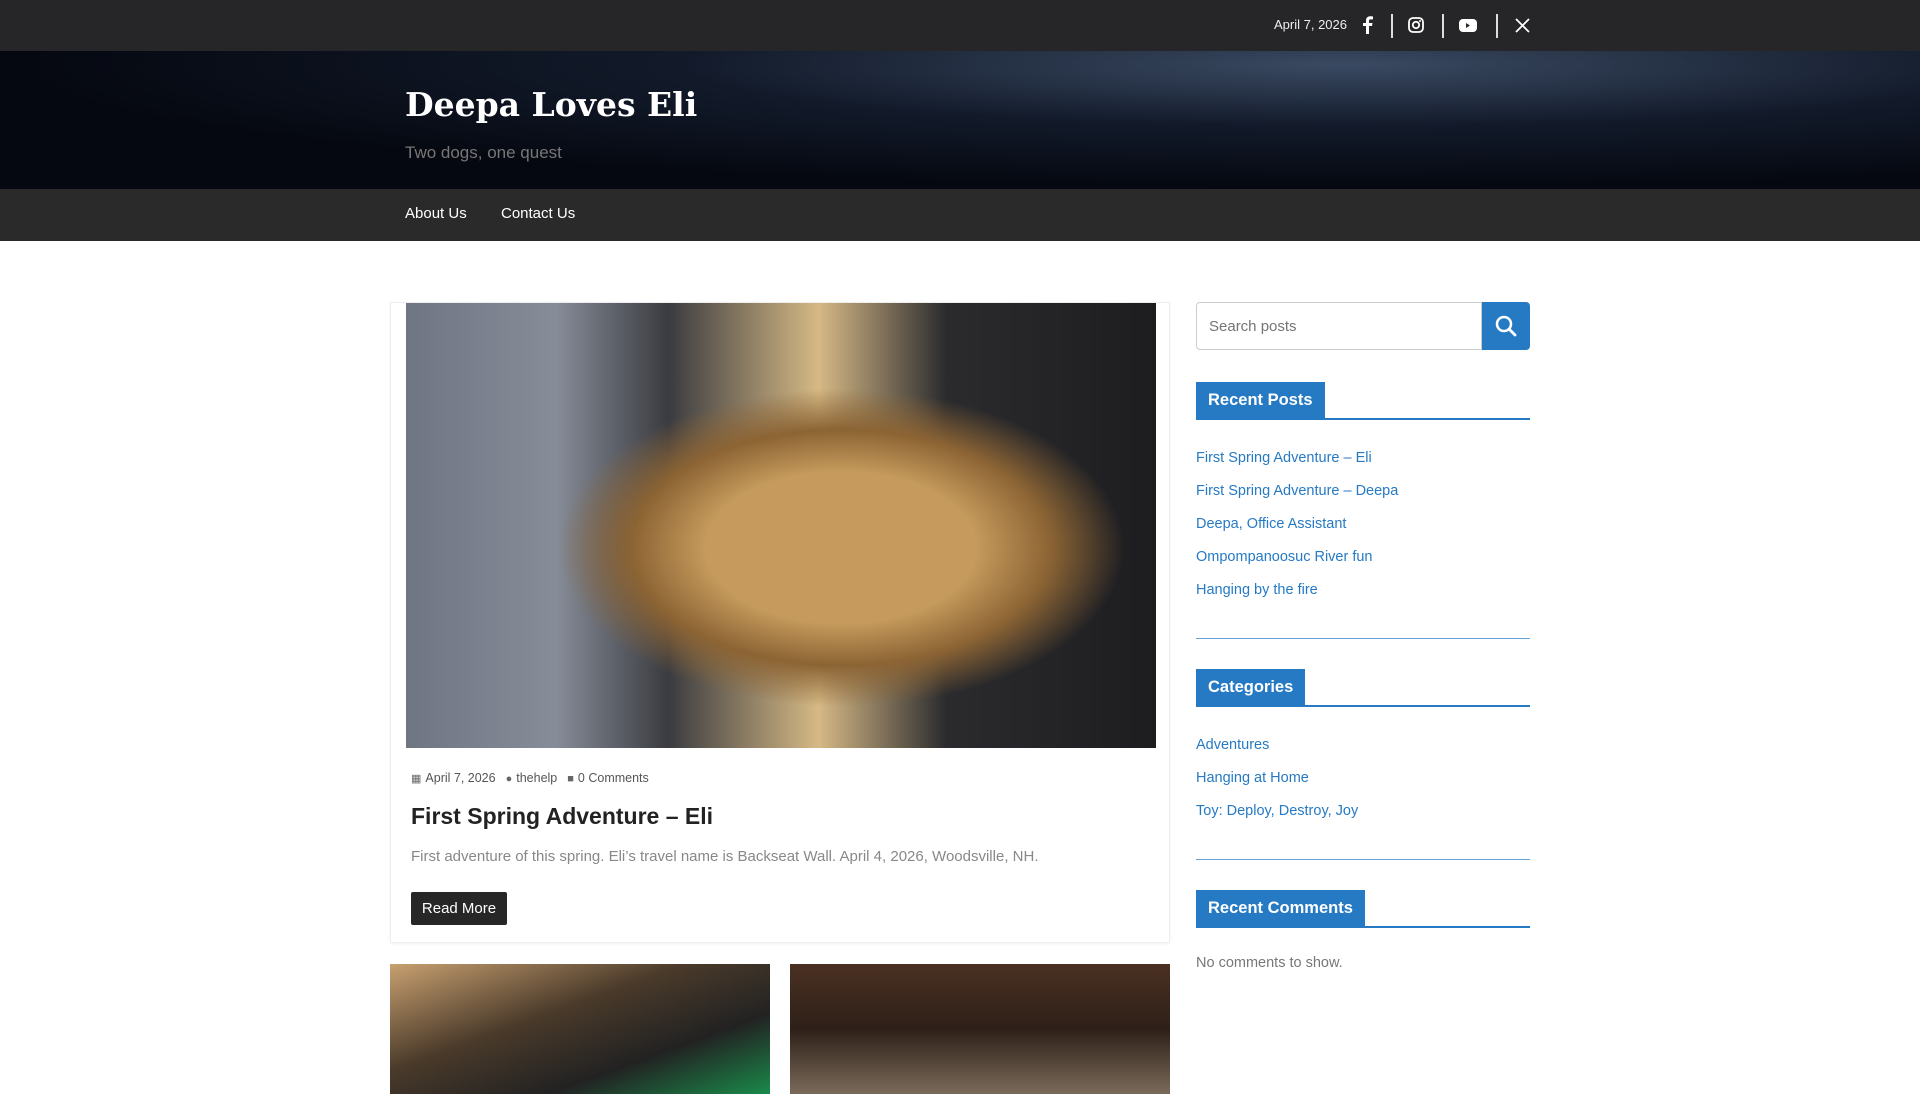 The image size is (1920, 1094). Describe the element at coordinates (960, 25) in the screenshot. I see `top-bar: April 7, 2026` at that location.